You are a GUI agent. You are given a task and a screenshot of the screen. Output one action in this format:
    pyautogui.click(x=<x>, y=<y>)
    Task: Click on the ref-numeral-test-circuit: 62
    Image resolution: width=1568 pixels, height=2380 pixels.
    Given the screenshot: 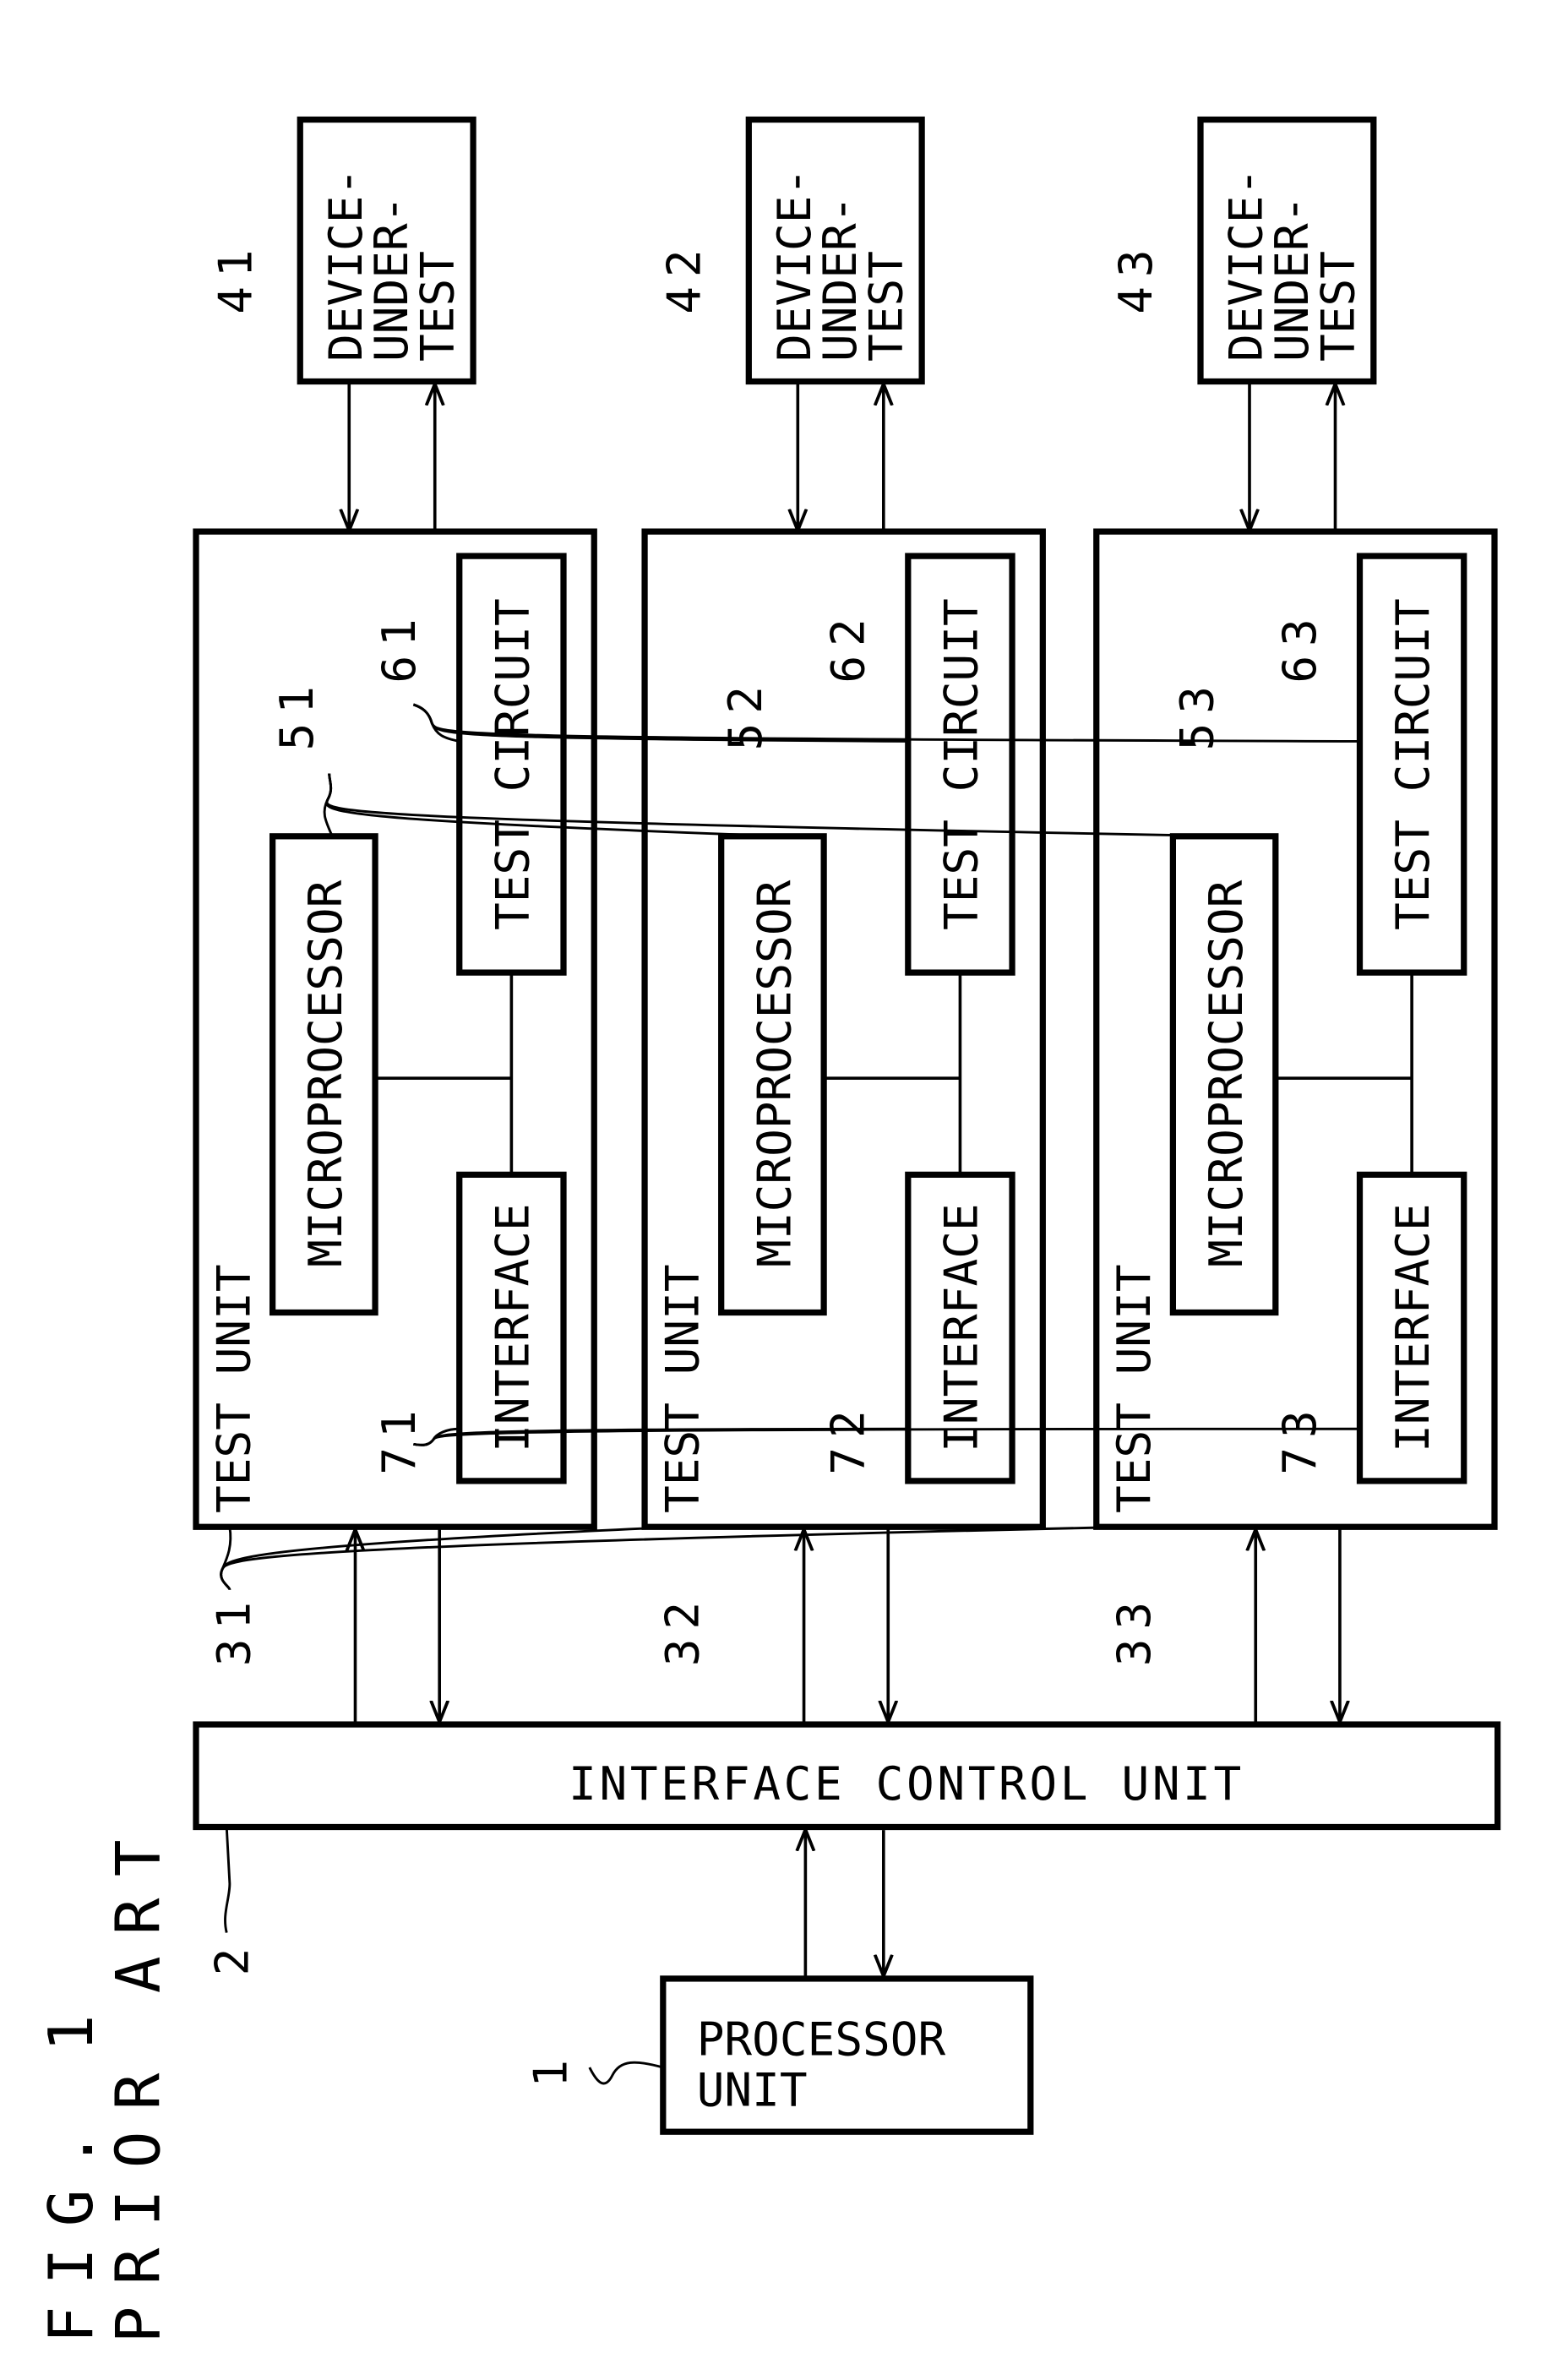 What is the action you would take?
    pyautogui.click(x=847, y=646)
    